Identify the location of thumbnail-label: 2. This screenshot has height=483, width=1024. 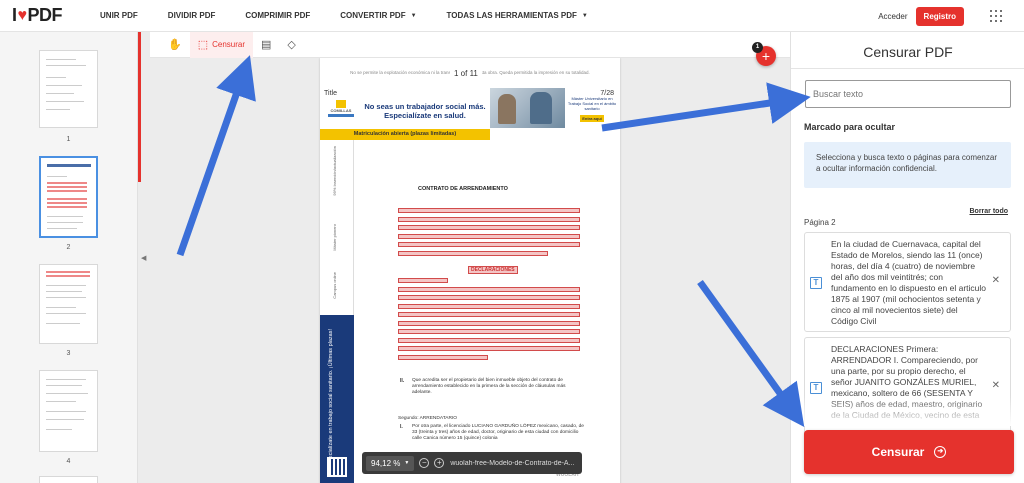
(68, 247).